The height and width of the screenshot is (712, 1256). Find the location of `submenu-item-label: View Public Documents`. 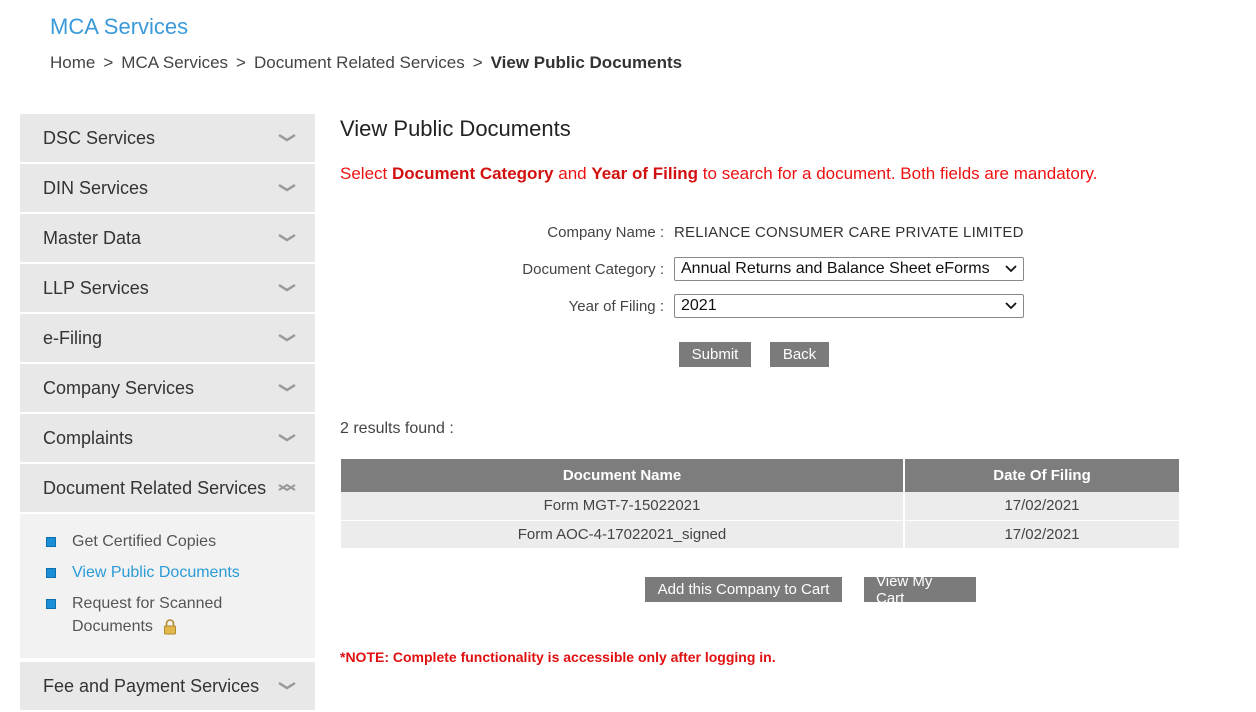

submenu-item-label: View Public Documents is located at coordinates (156, 572).